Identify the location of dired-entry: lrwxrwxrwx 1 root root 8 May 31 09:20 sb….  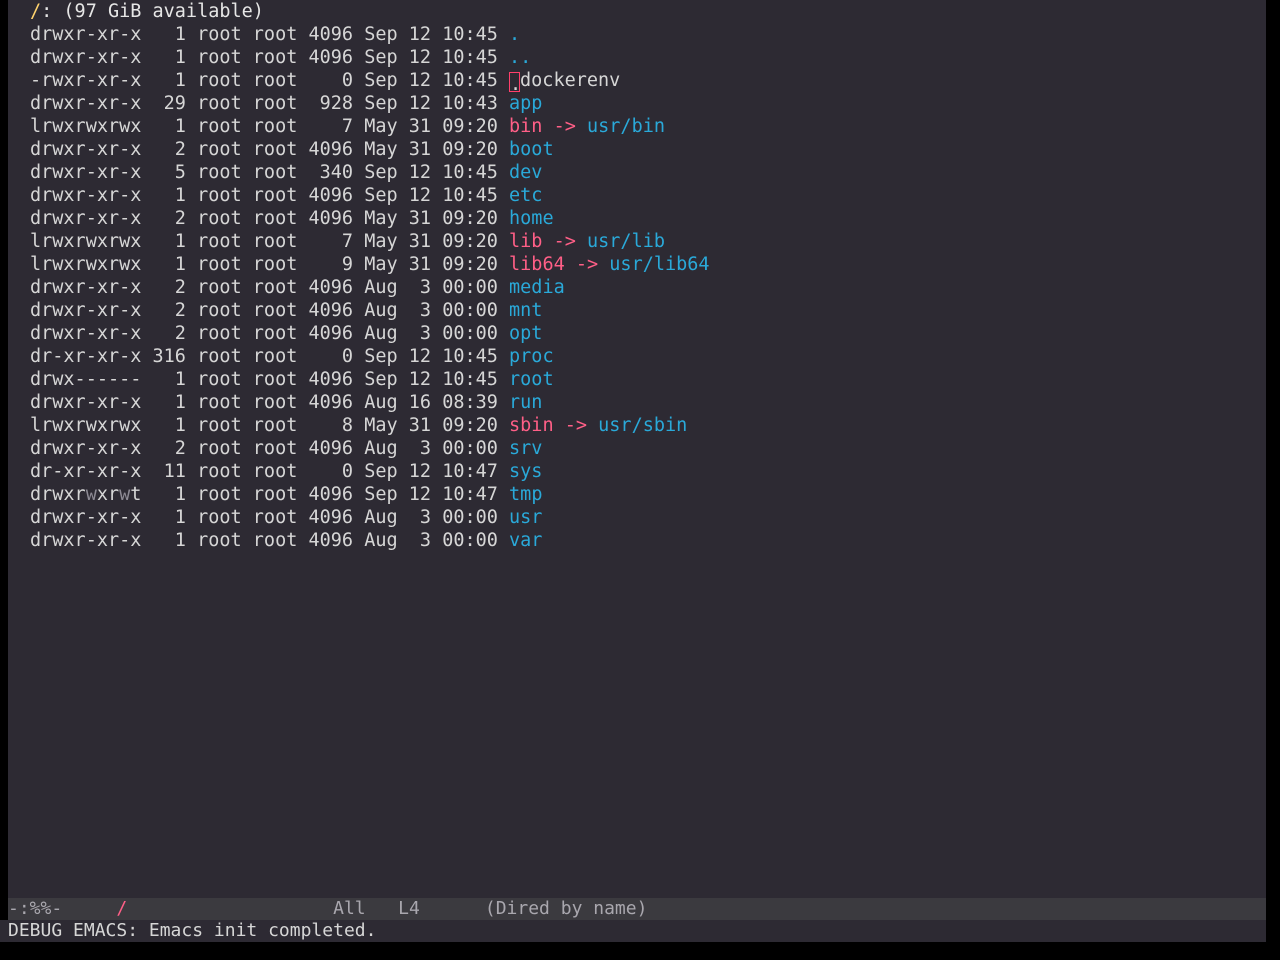
(370, 425).